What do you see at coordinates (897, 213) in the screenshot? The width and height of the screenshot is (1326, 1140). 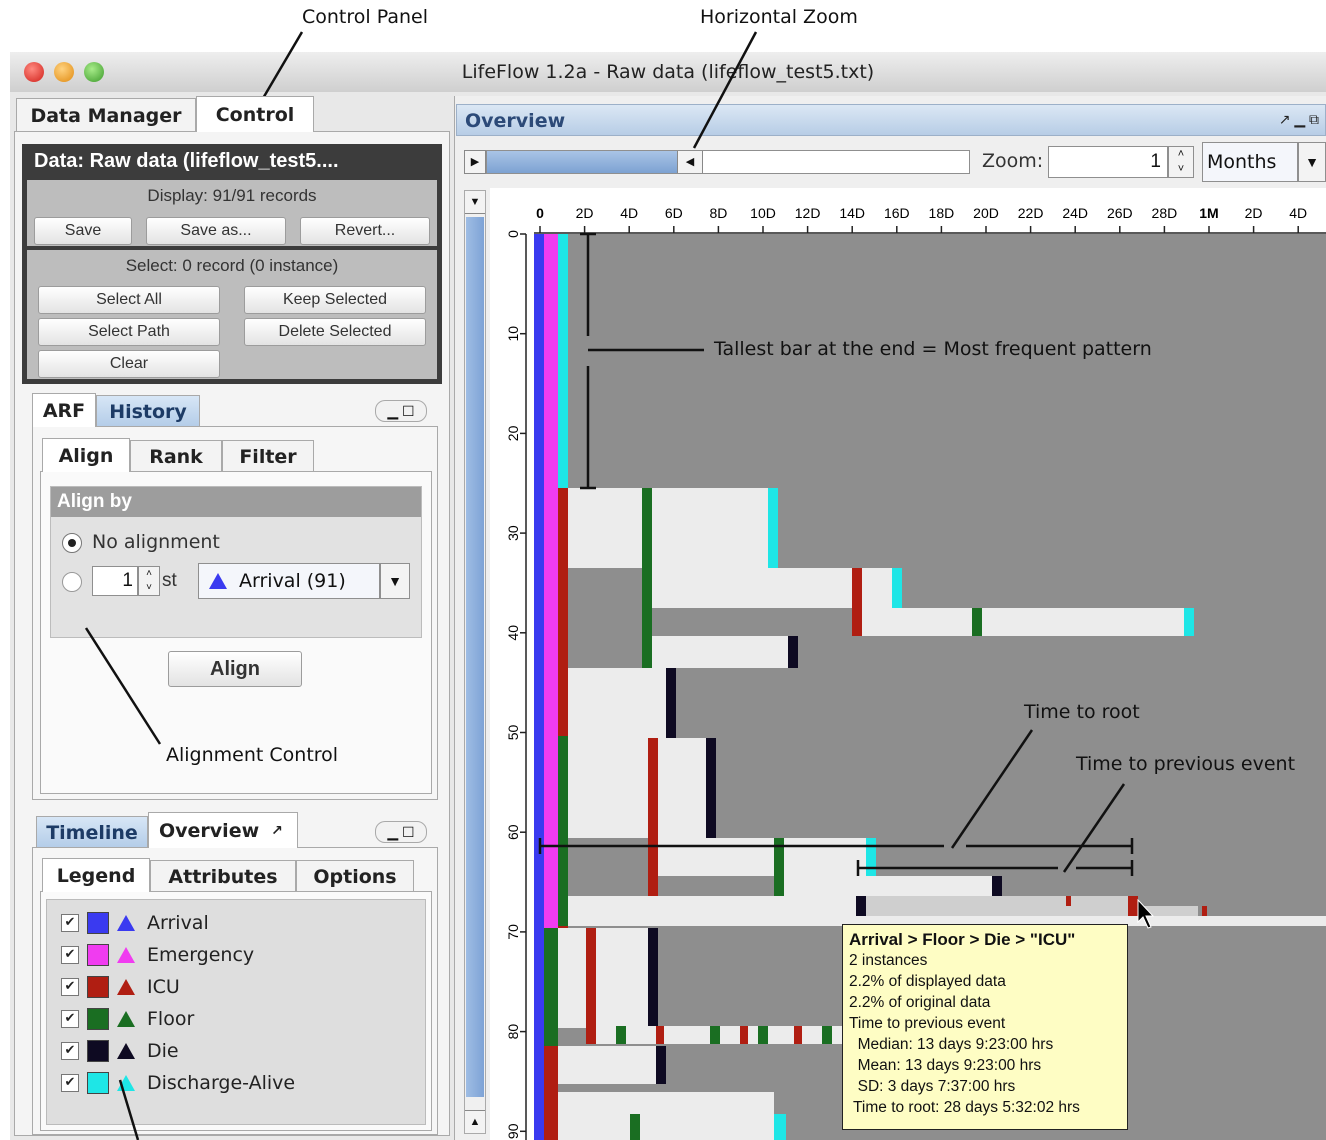 I see `x-tick-label: 16D` at bounding box center [897, 213].